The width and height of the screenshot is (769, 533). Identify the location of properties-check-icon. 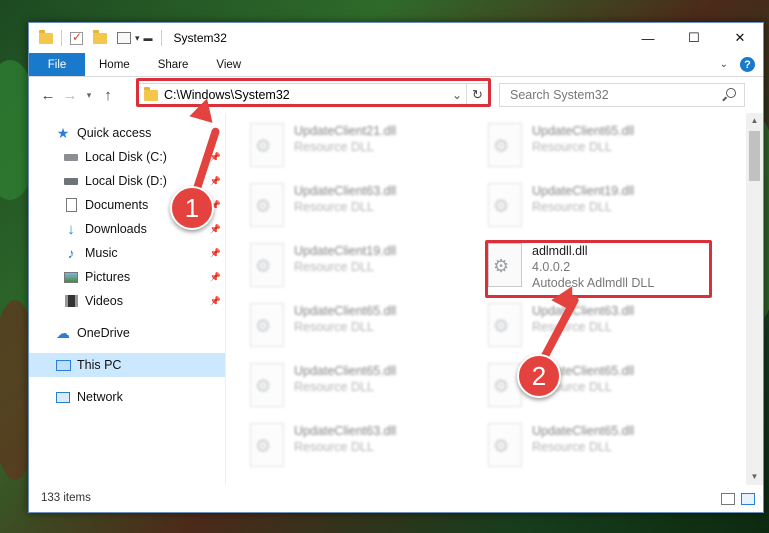
(76, 37).